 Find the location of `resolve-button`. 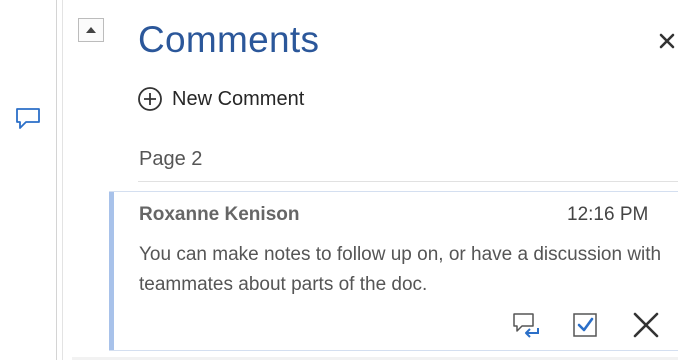

resolve-button is located at coordinates (586, 325).